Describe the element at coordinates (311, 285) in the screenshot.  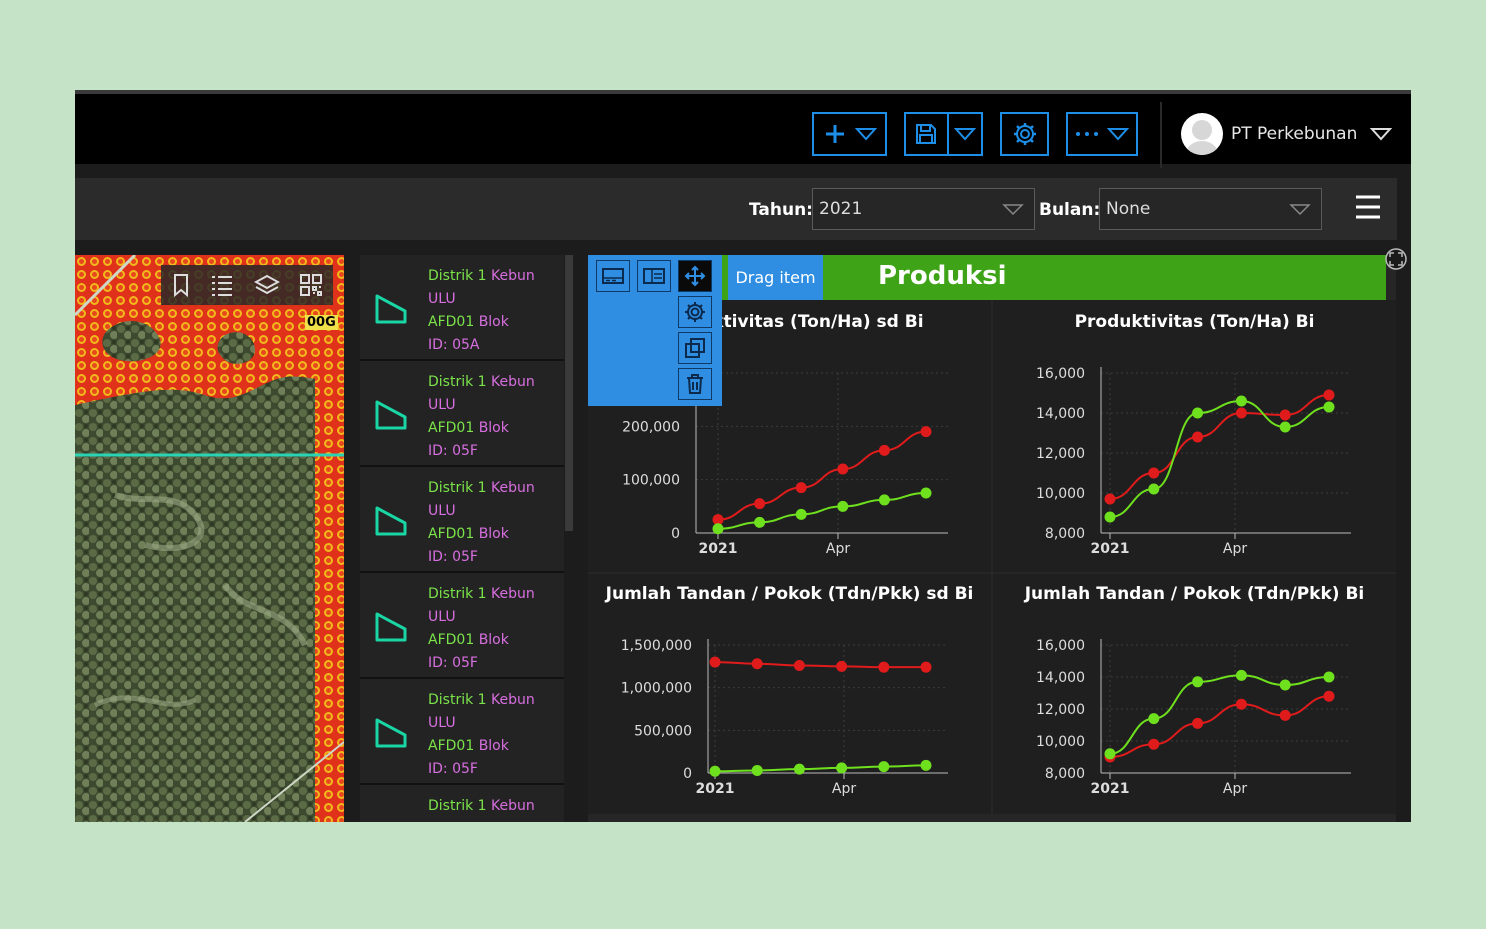
I see `qr-grid-icon` at that location.